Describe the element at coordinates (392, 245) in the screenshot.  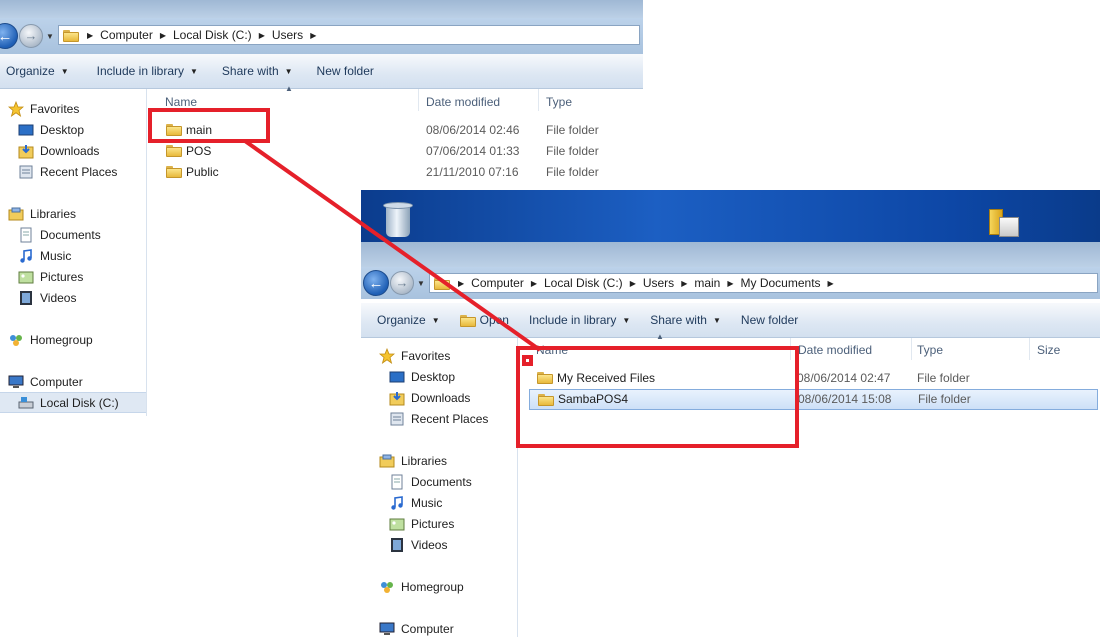
I see `annotation-connector-line` at that location.